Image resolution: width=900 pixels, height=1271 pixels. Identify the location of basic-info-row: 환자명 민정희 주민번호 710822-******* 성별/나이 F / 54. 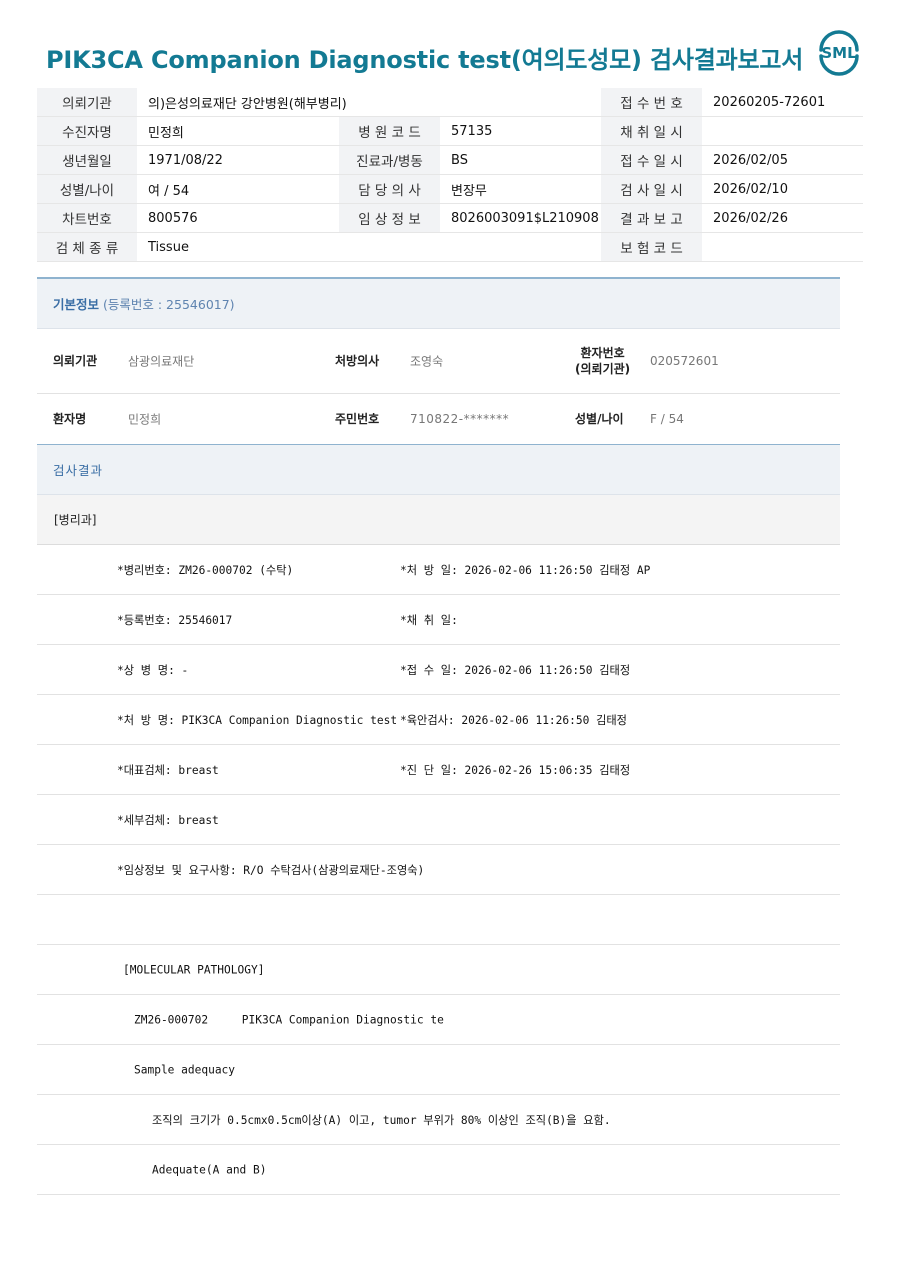
(438, 420).